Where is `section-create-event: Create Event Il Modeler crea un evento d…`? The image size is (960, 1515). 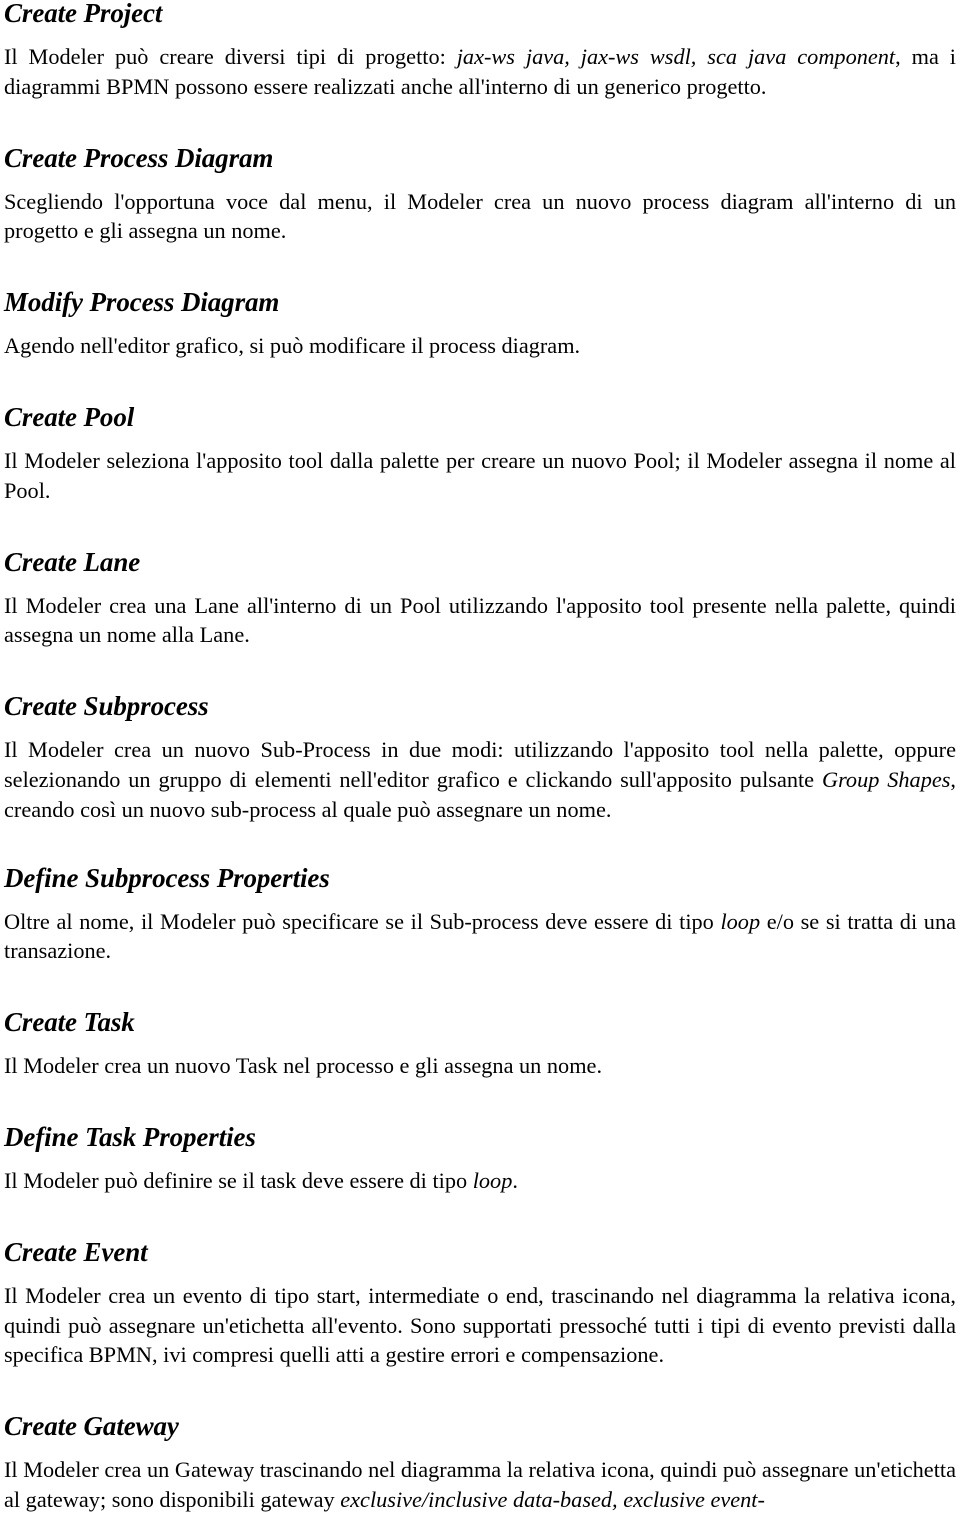
section-create-event: Create Event Il Modeler crea un evento d… is located at coordinates (480, 1303).